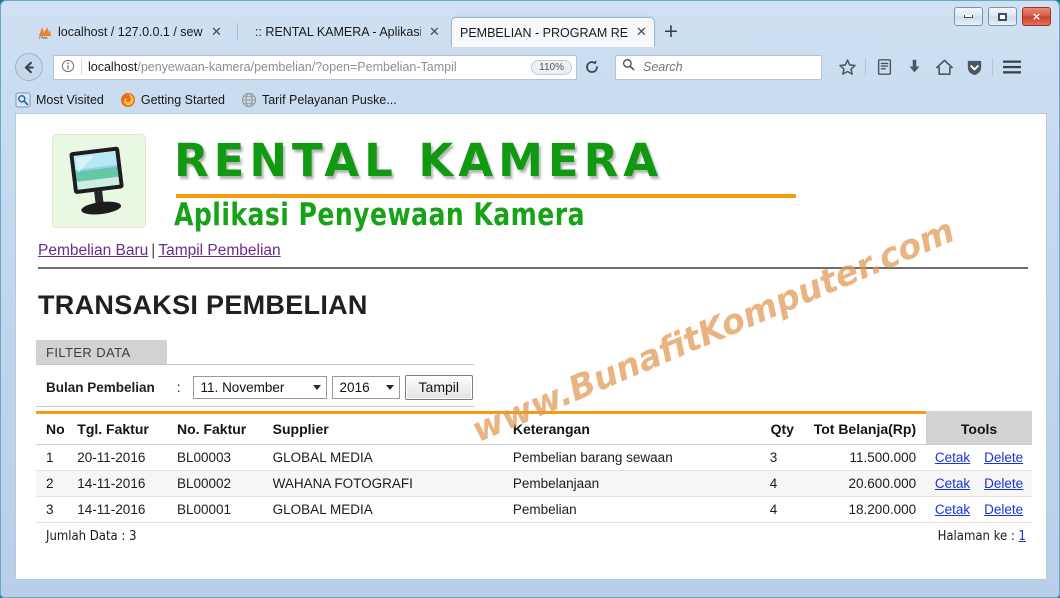 The image size is (1060, 598). I want to click on reload-button, so click(592, 67).